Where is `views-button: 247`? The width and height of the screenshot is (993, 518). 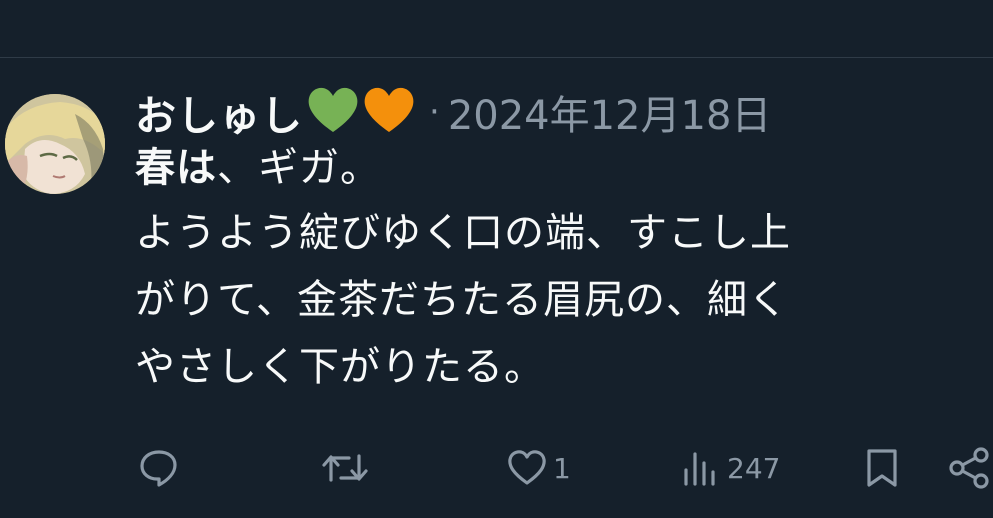 views-button: 247 is located at coordinates (730, 468).